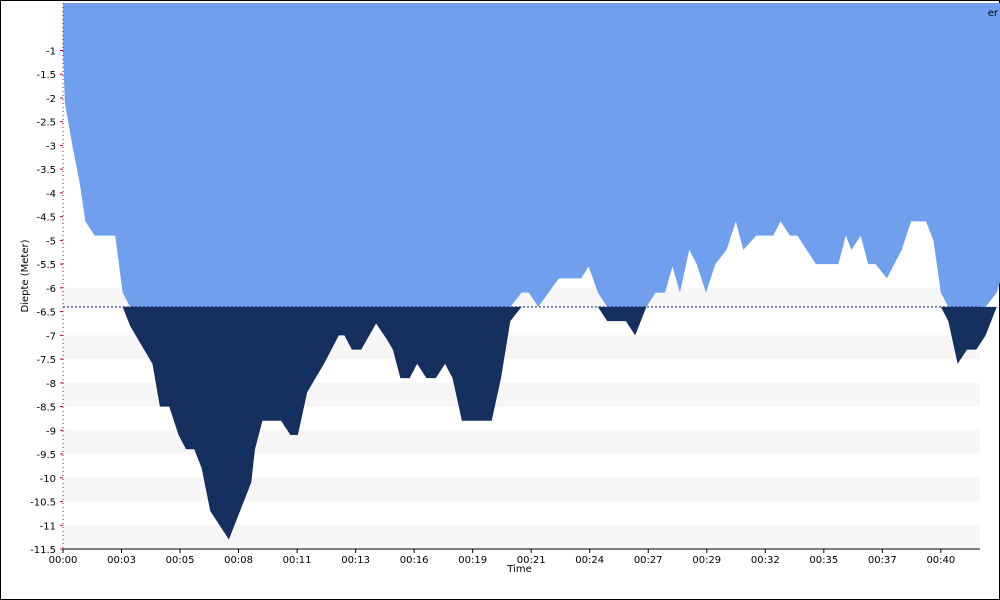  Describe the element at coordinates (46, 123) in the screenshot. I see `y-tick-label: -2.5` at that location.